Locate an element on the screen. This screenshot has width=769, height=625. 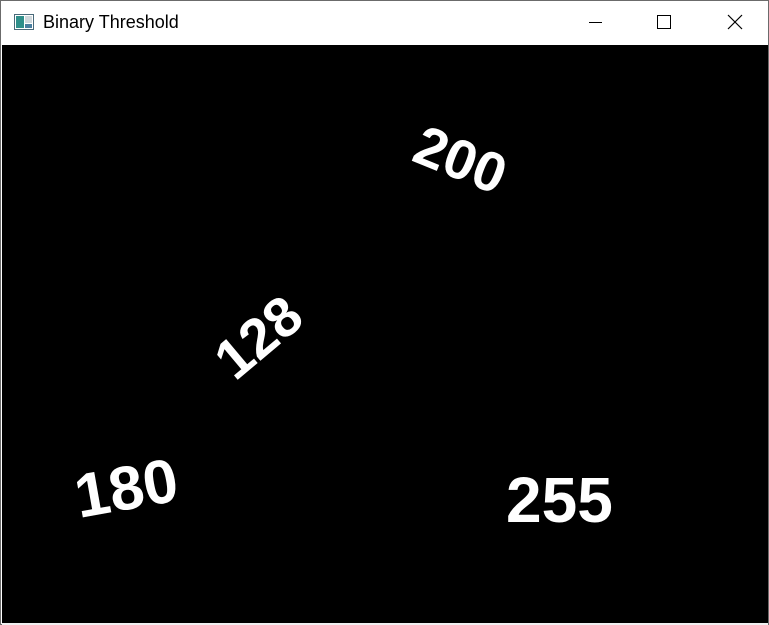
maximize-icon is located at coordinates (664, 22).